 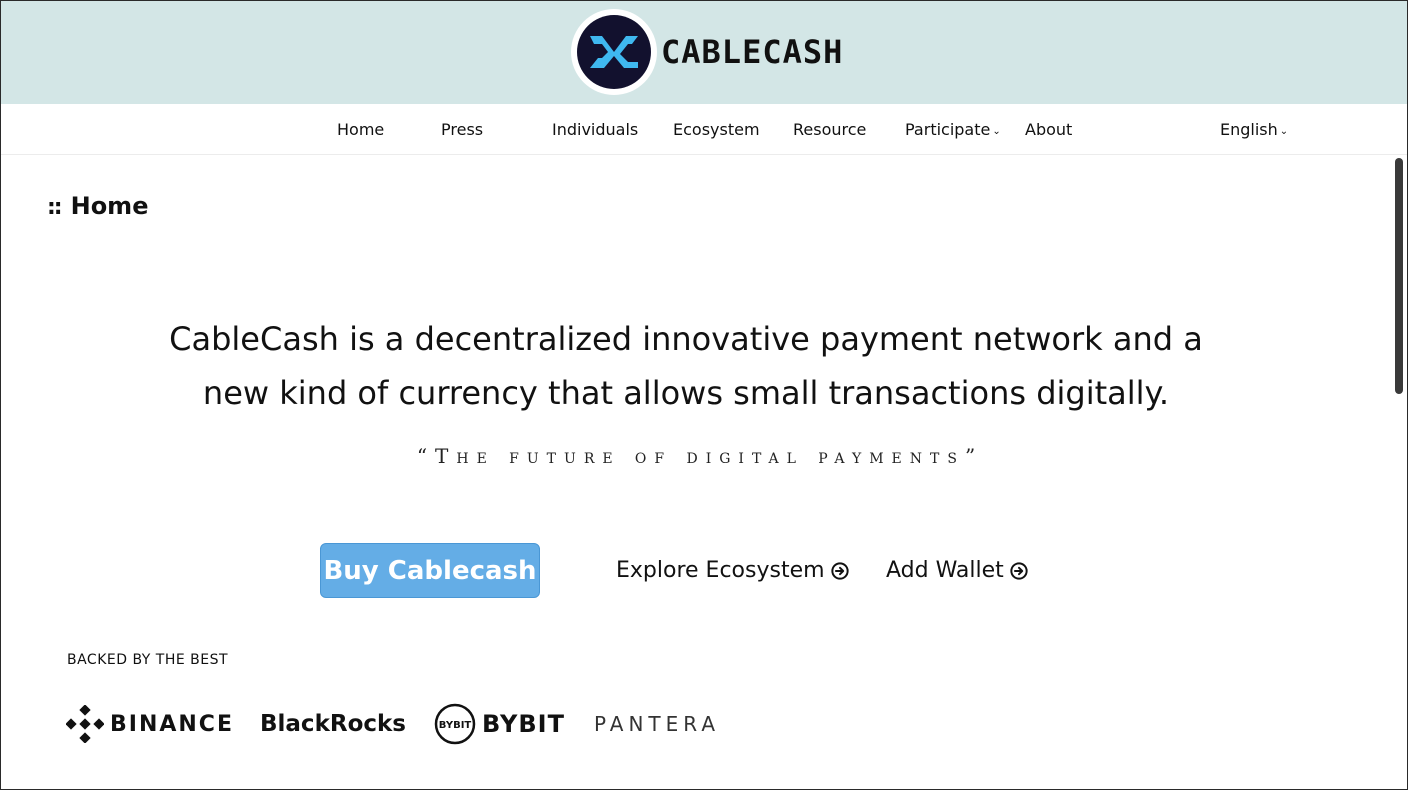 I want to click on logo-circle, so click(x=614, y=52).